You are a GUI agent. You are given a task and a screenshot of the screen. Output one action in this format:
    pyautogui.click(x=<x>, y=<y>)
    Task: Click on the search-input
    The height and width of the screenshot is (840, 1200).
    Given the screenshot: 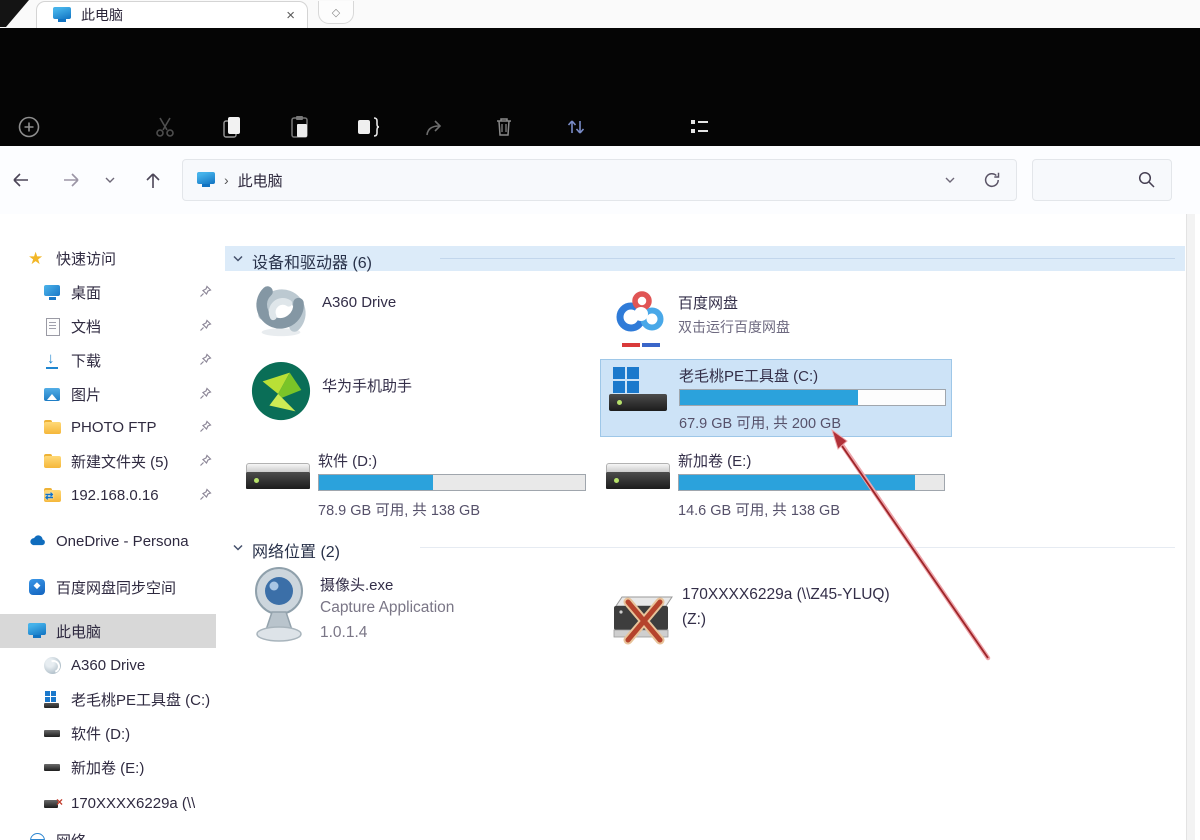 What is the action you would take?
    pyautogui.click(x=1102, y=180)
    